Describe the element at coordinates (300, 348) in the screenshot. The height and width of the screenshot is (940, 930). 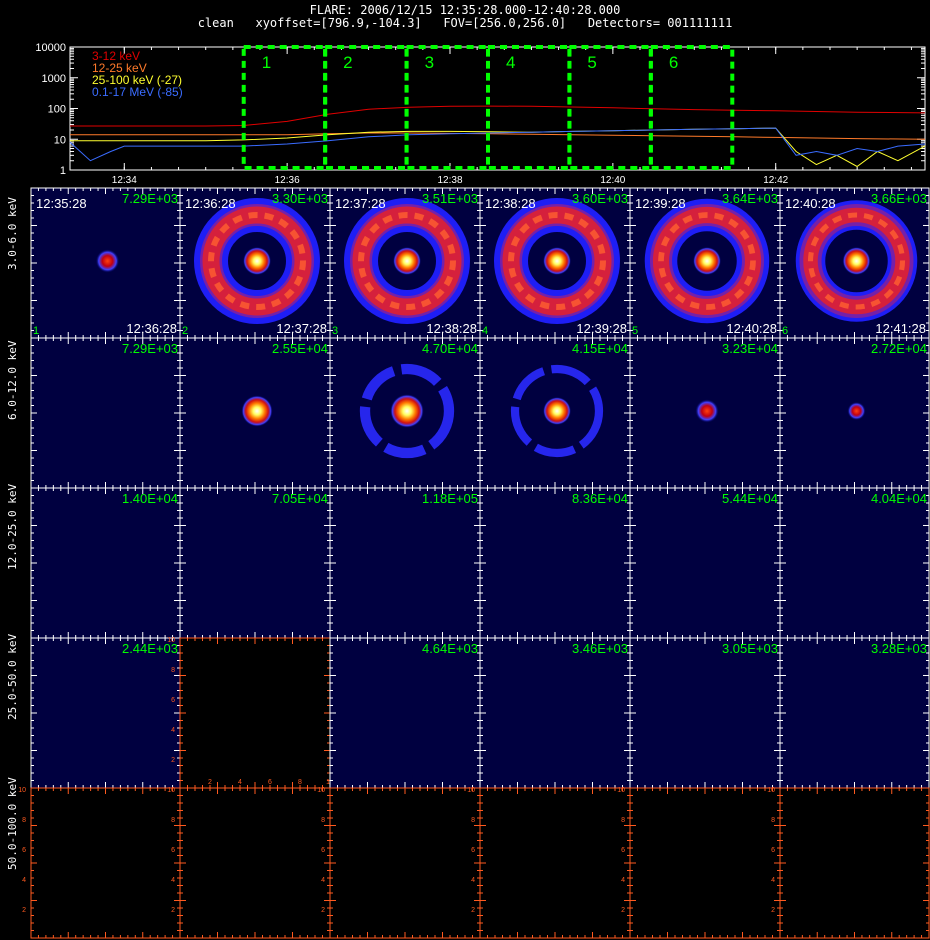
I see `max-value-label: 2.55E+04` at that location.